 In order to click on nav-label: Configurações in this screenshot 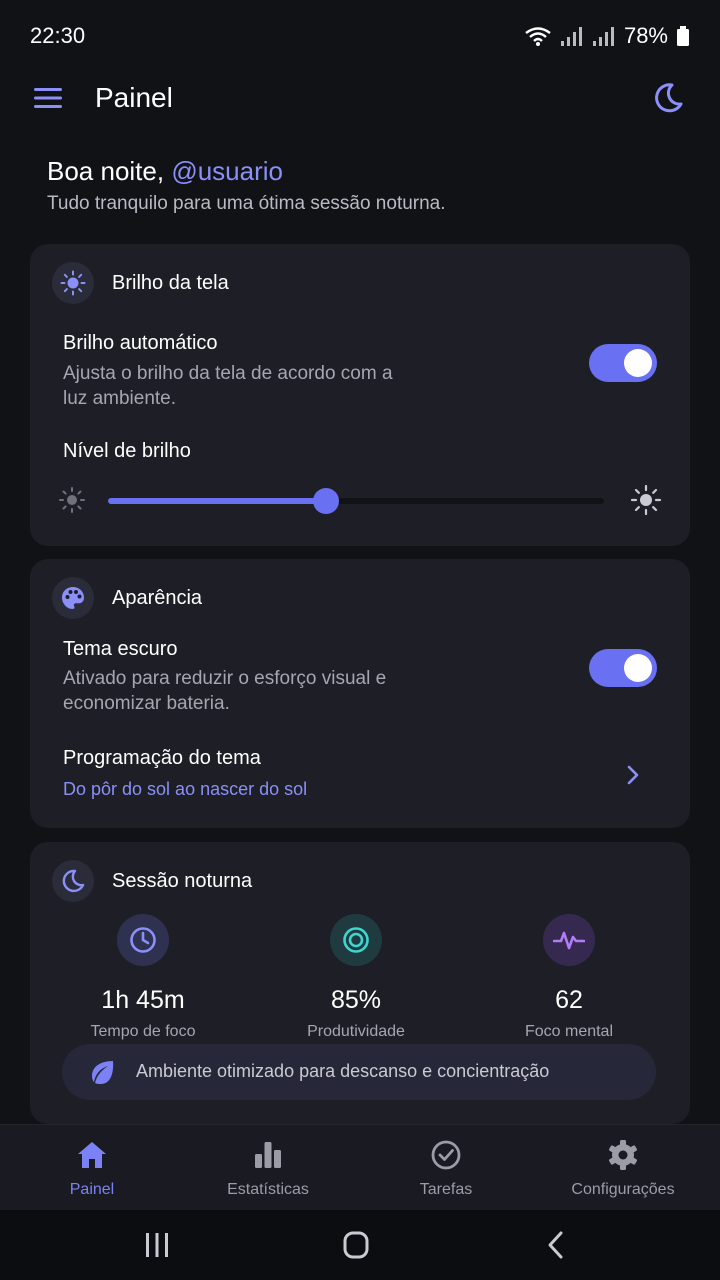, I will do `click(623, 1189)`.